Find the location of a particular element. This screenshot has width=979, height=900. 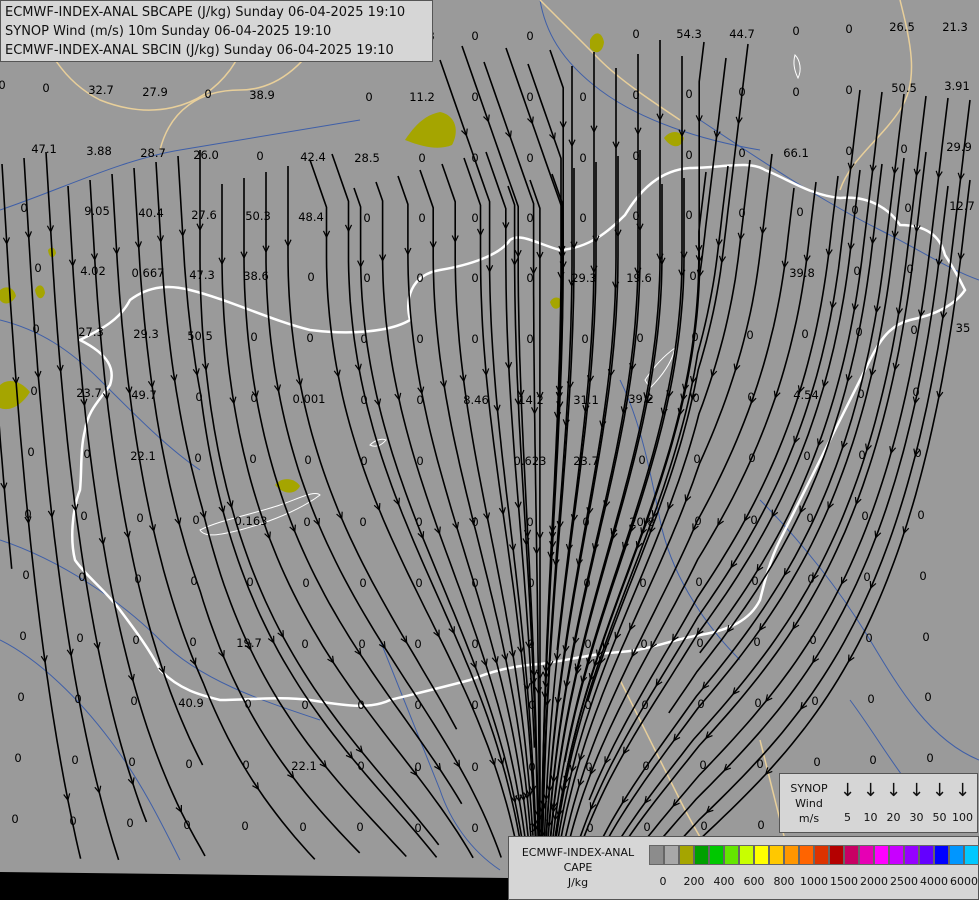

cape-tick-label: 0 is located at coordinates (663, 881).